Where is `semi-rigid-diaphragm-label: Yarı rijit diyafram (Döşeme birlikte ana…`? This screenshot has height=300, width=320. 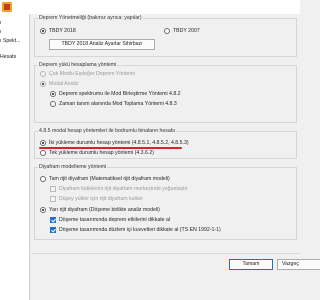
semi-rigid-diaphragm-label: Yarı rijit diyafram (Döşeme birlikte ana… is located at coordinates (104, 210).